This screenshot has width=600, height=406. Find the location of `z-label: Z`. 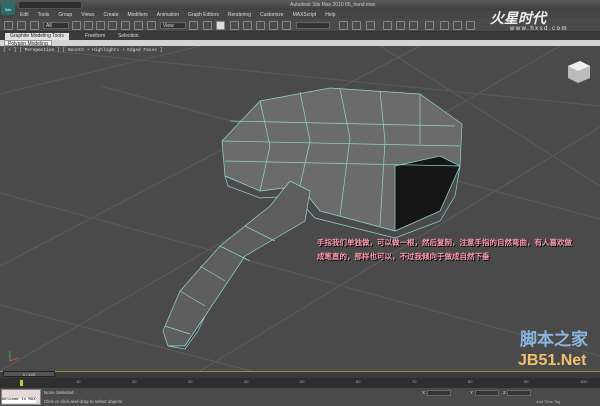

z-label: Z is located at coordinates (504, 392).